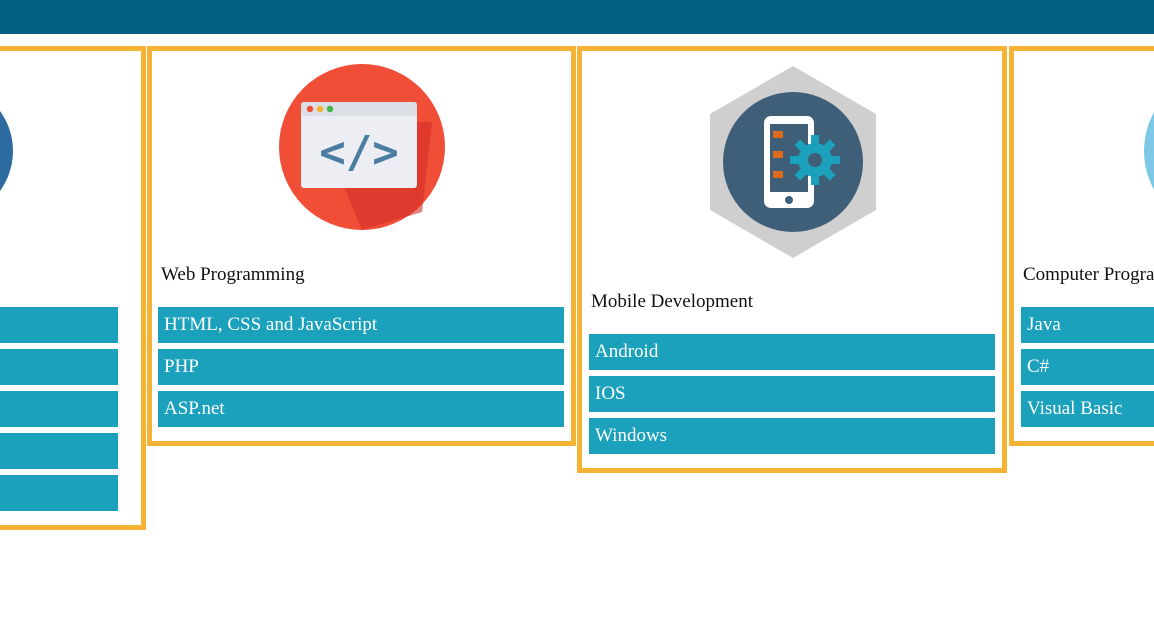  Describe the element at coordinates (792, 436) in the screenshot. I see `list-item: Windows` at that location.